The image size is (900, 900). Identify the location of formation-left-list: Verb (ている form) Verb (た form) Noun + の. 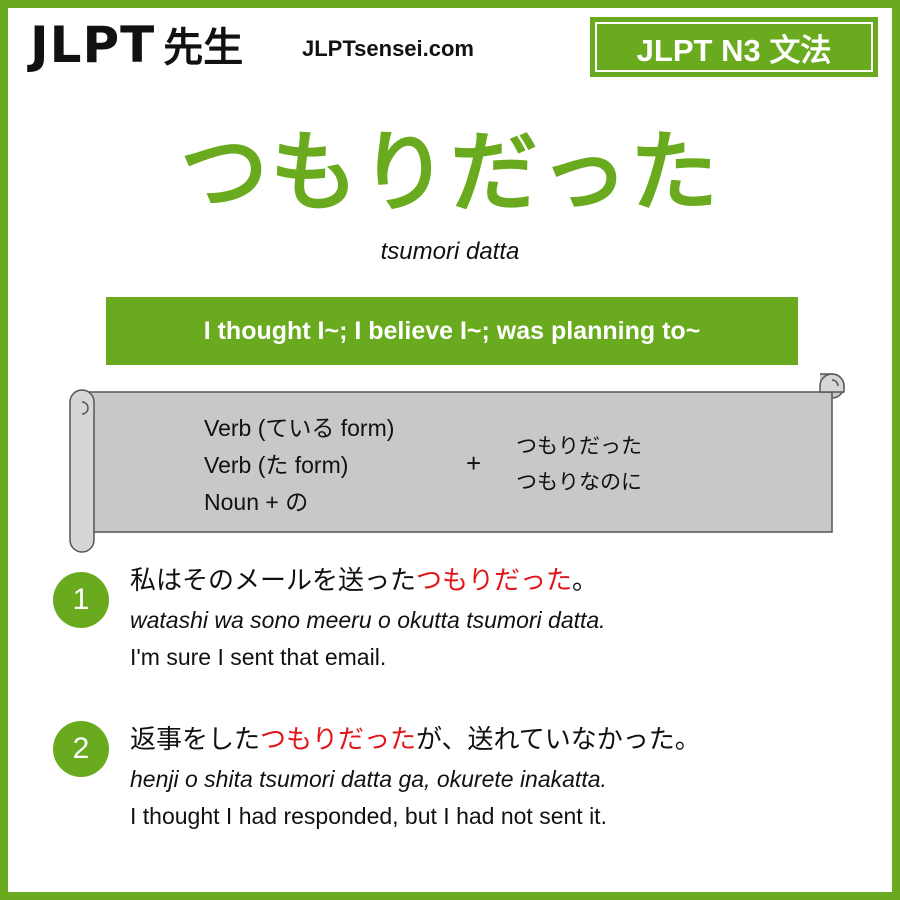
(299, 465).